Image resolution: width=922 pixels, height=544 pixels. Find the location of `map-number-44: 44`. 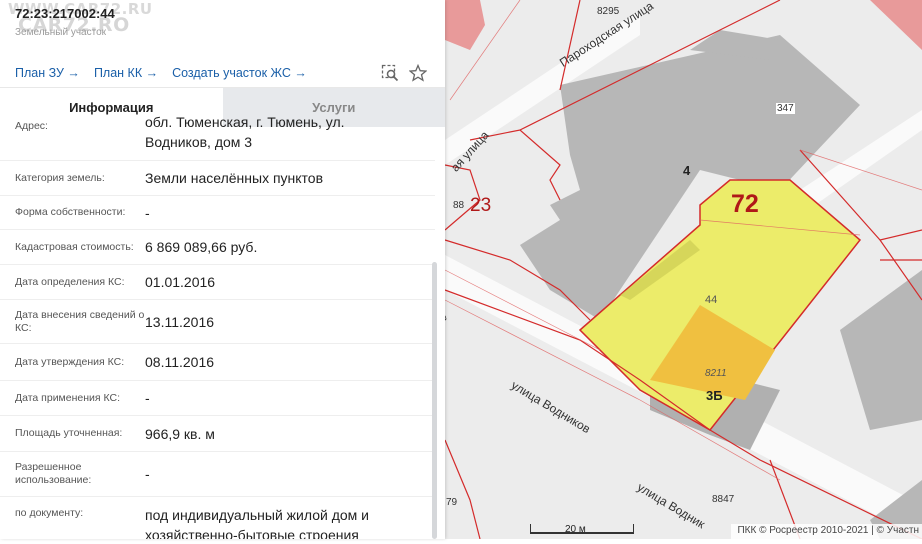

map-number-44: 44 is located at coordinates (711, 300).